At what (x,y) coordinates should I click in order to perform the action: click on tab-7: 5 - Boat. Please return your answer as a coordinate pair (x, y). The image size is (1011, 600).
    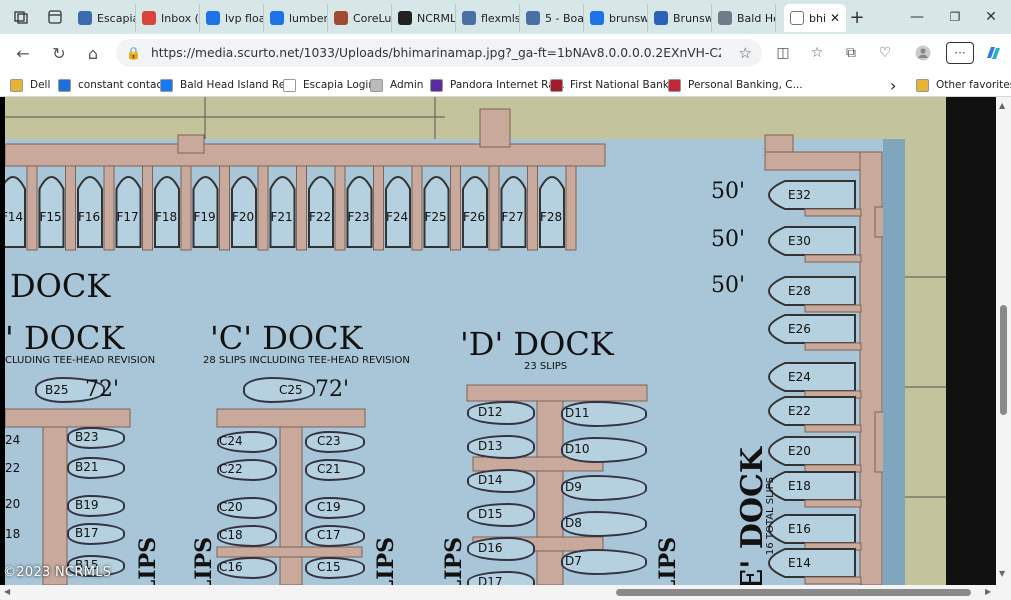
    Looking at the image, I should click on (552, 18).